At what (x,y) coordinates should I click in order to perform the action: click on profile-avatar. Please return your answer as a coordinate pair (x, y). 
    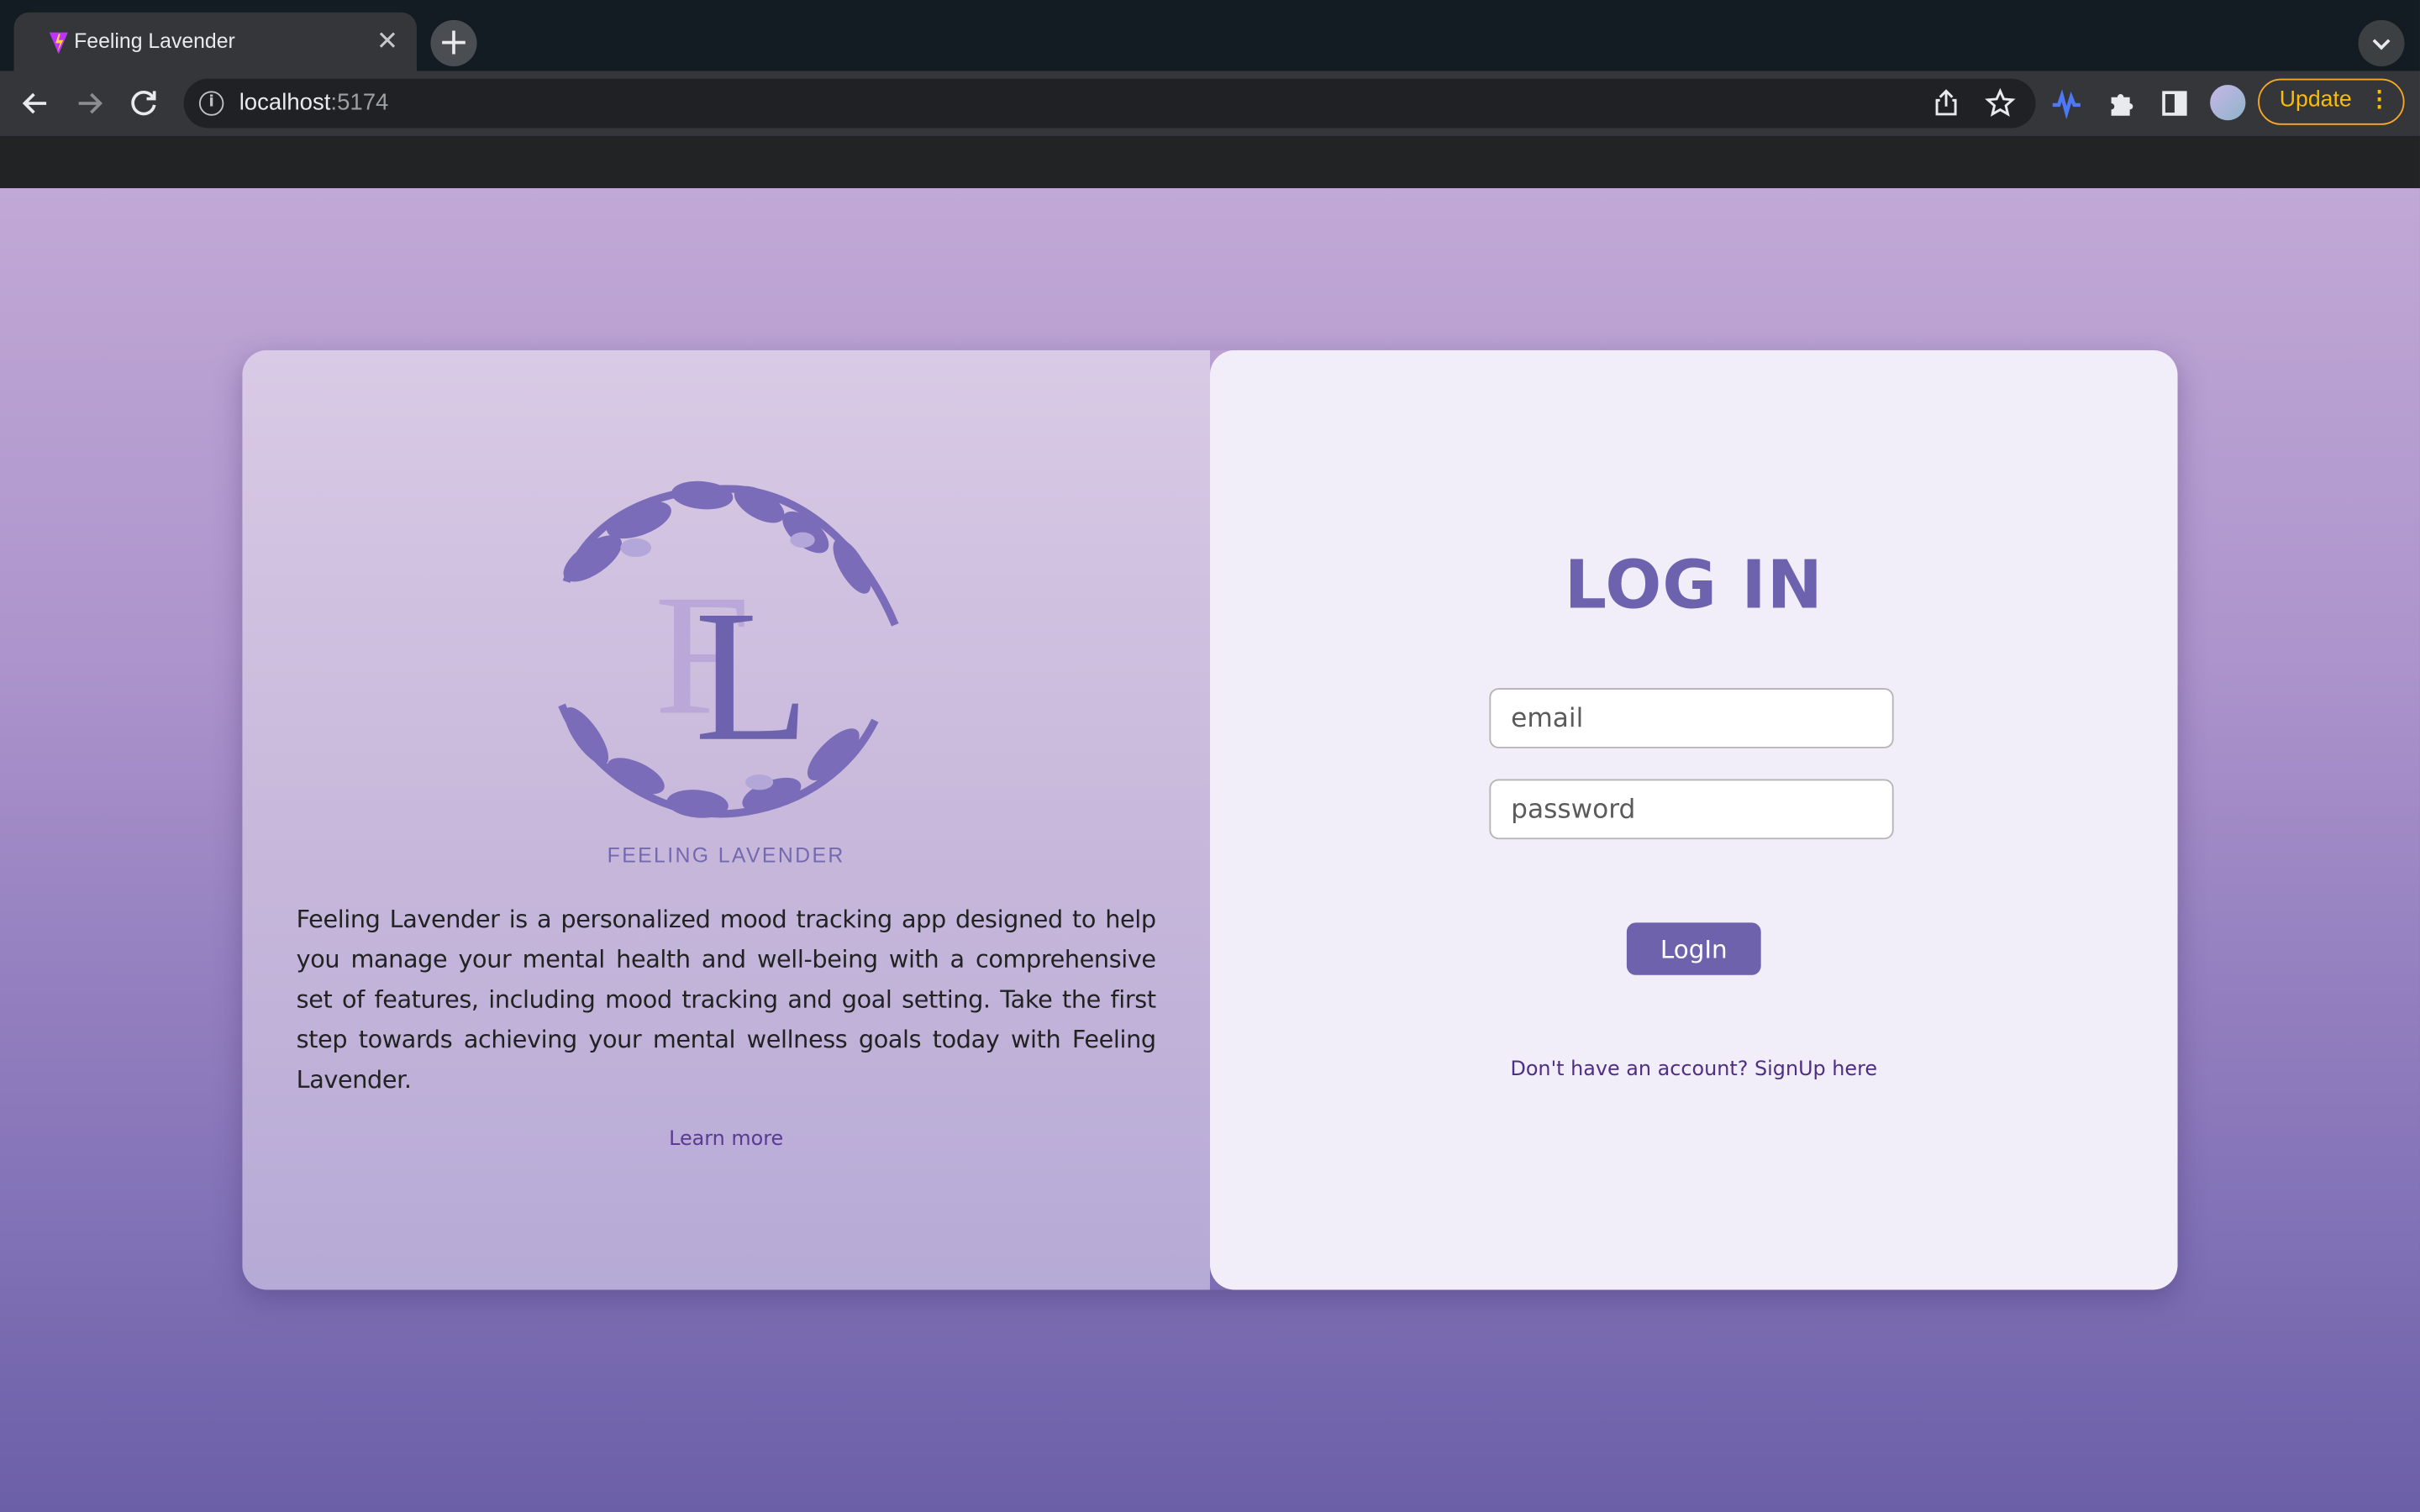
    Looking at the image, I should click on (2228, 103).